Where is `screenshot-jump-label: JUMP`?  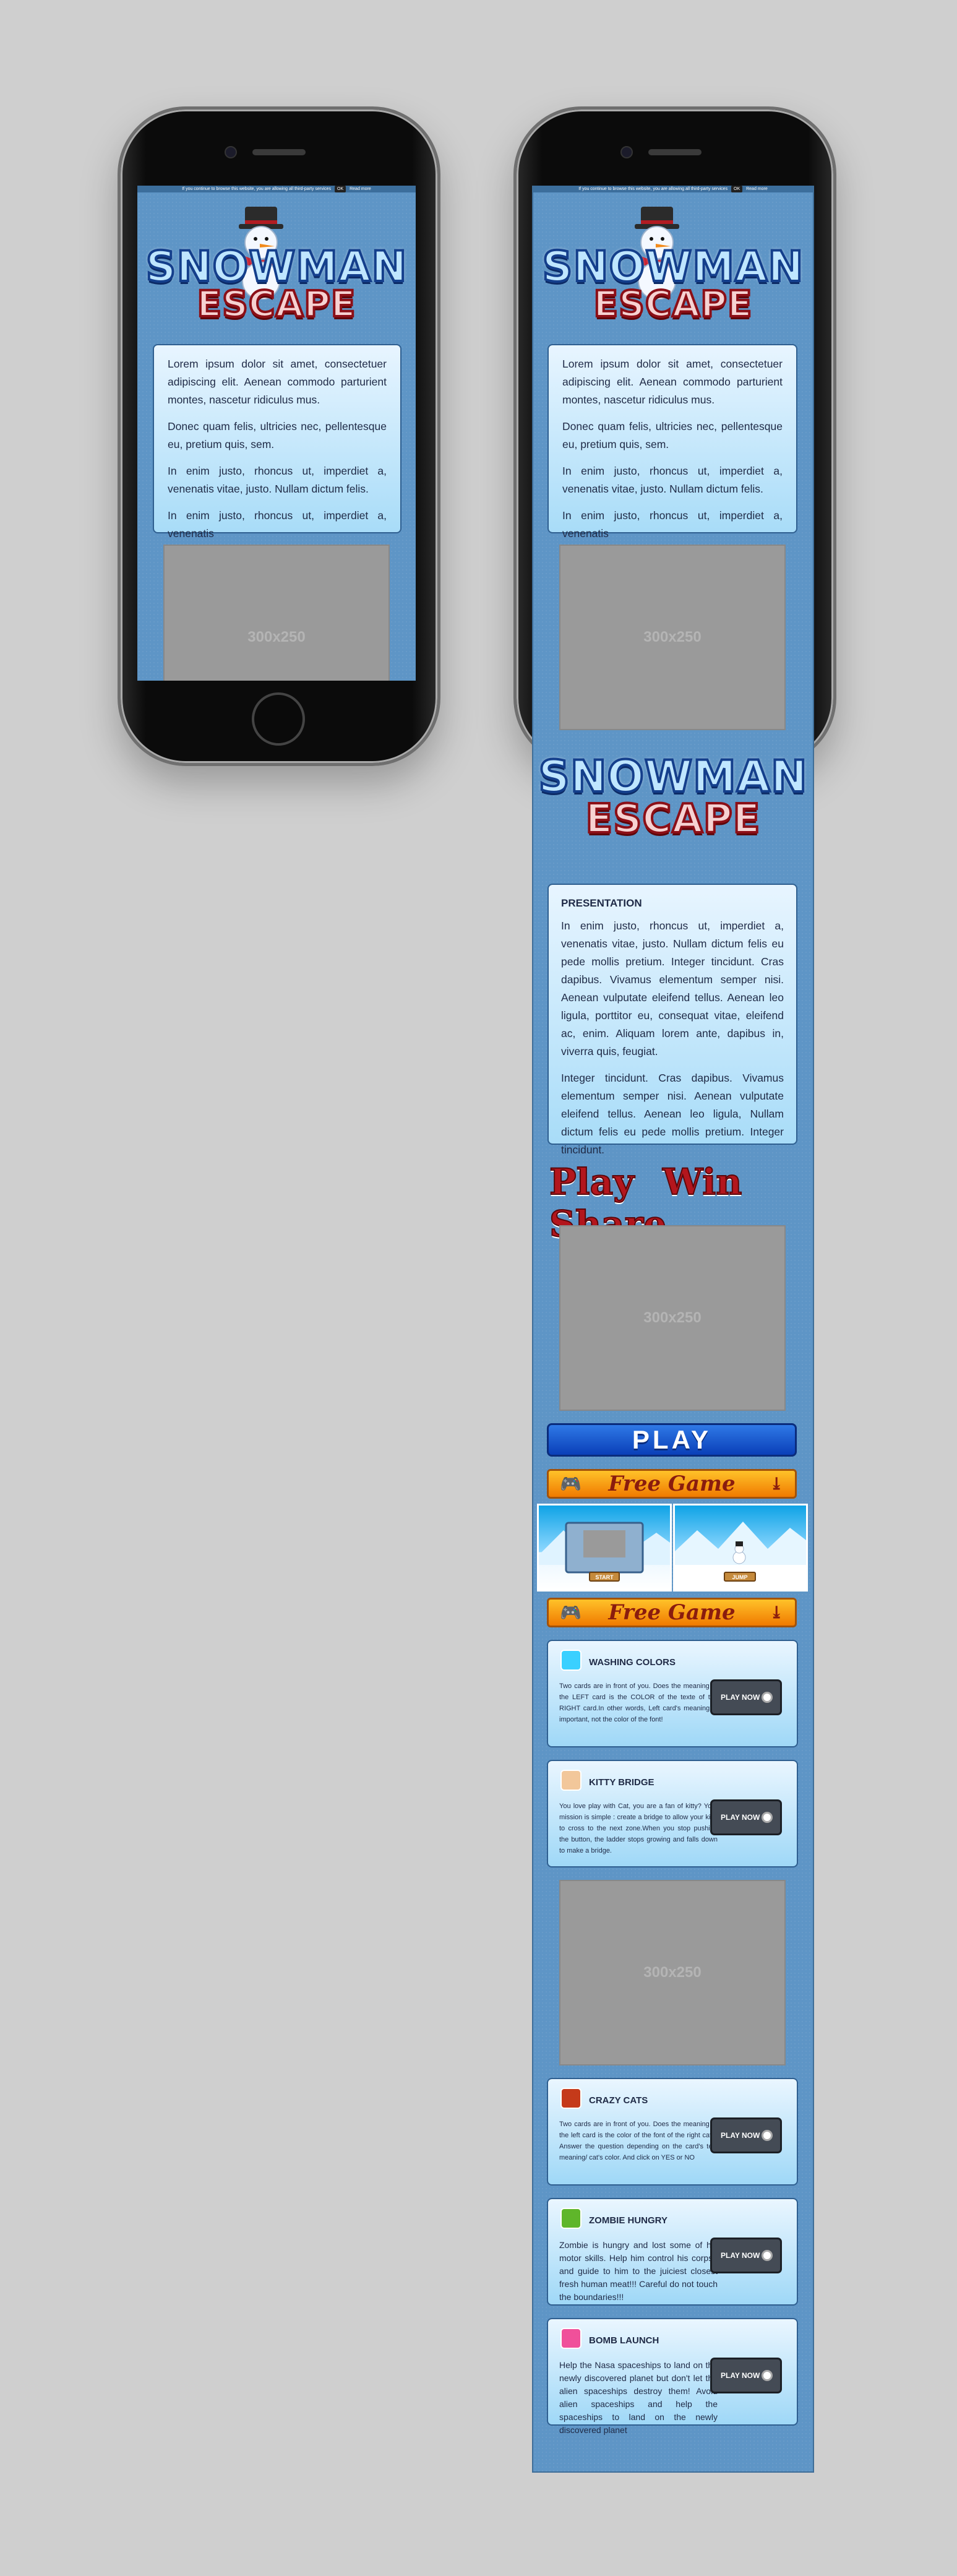
screenshot-jump-label: JUMP is located at coordinates (740, 1577).